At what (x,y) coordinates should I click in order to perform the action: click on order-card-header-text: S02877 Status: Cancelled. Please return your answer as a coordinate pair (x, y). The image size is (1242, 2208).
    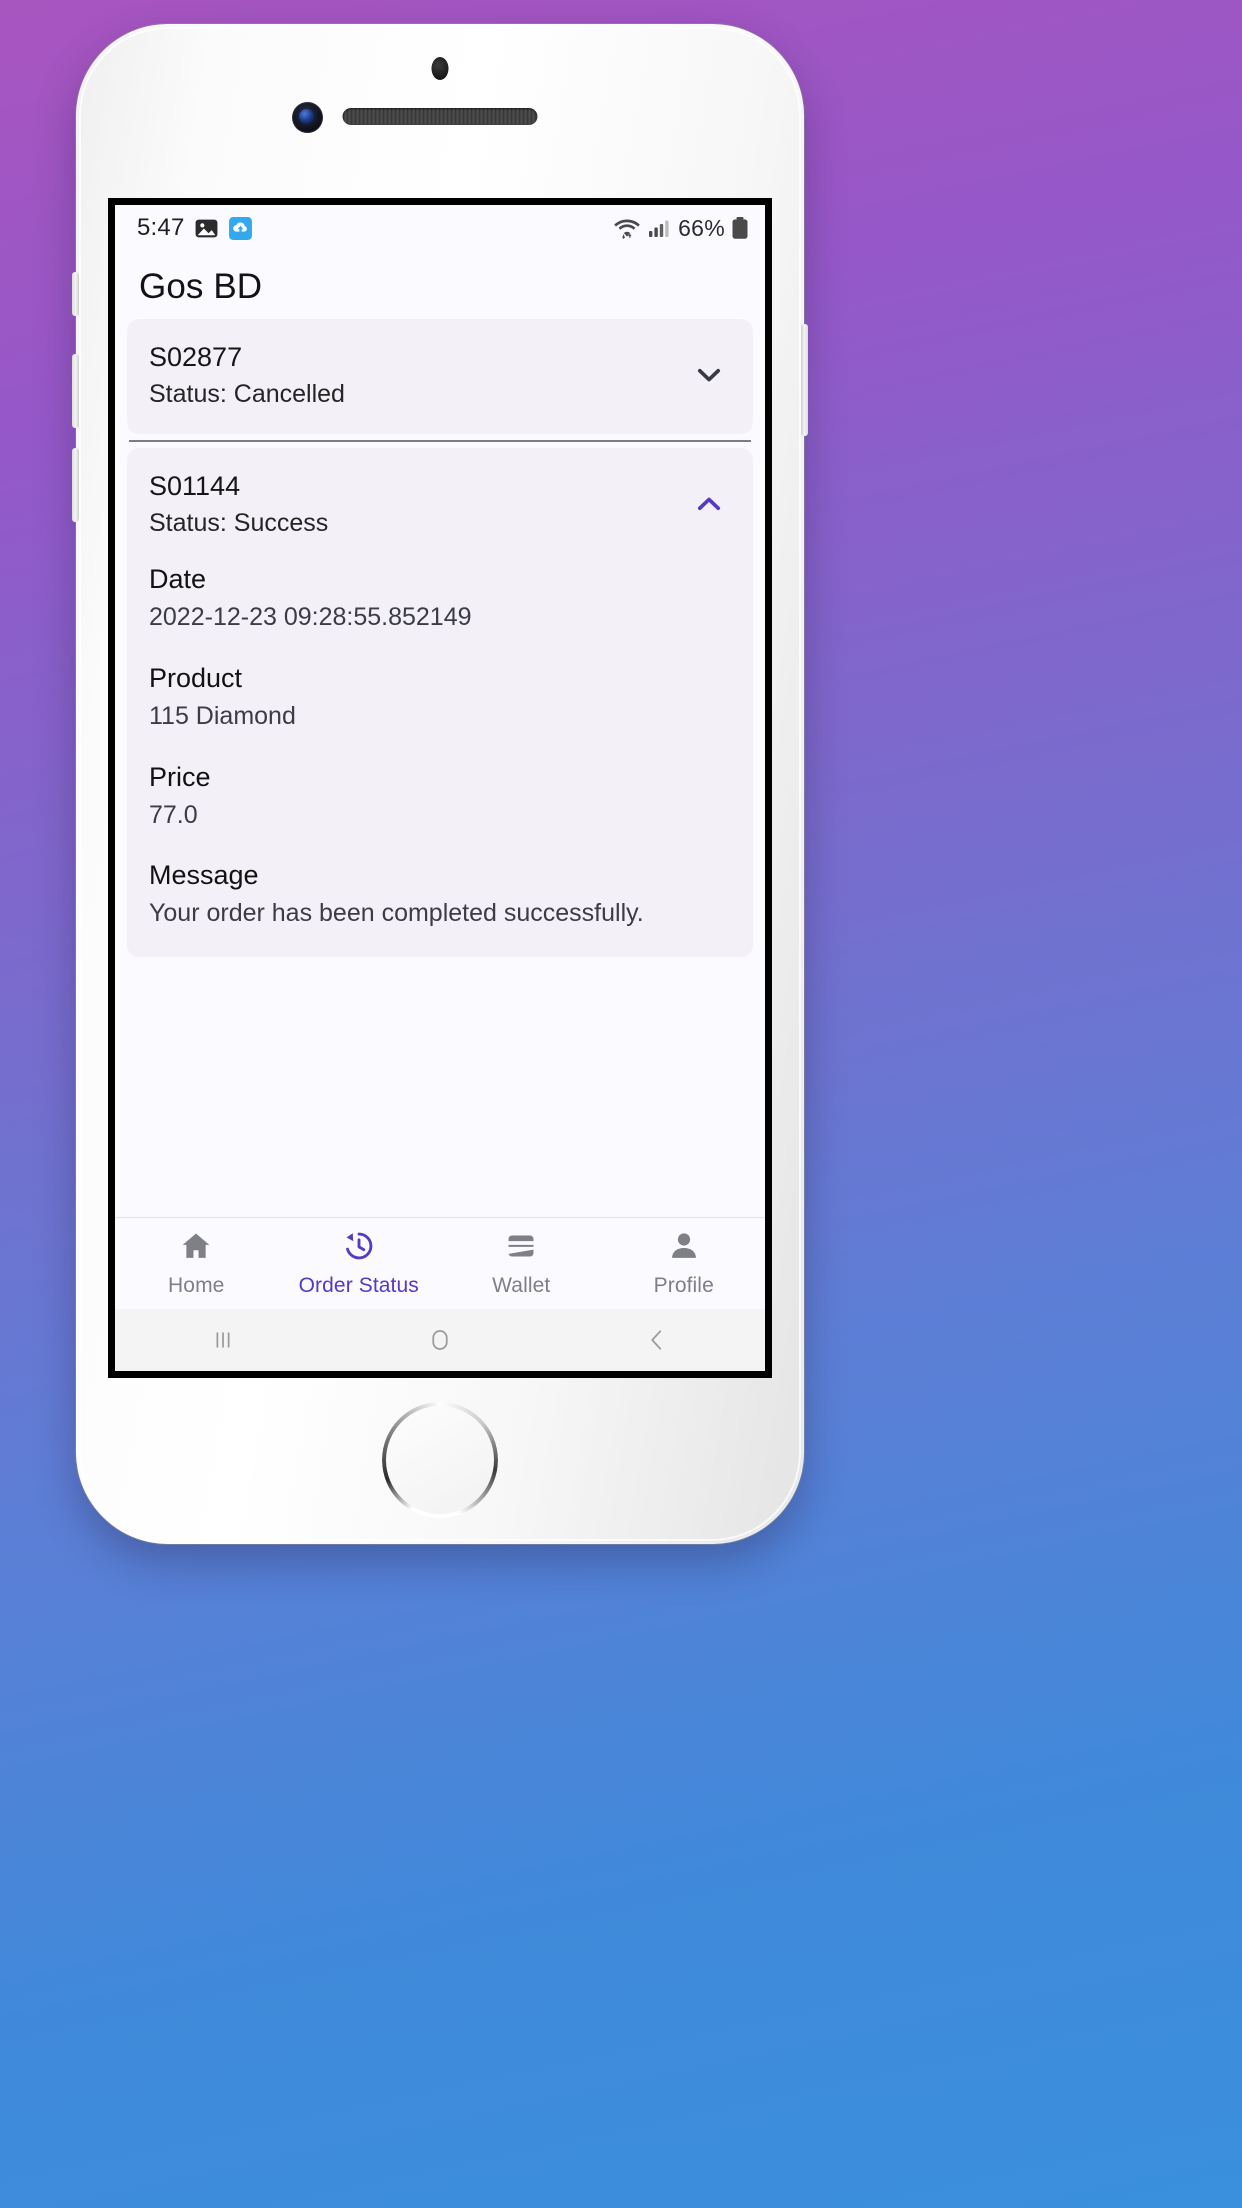
    Looking at the image, I should click on (418, 375).